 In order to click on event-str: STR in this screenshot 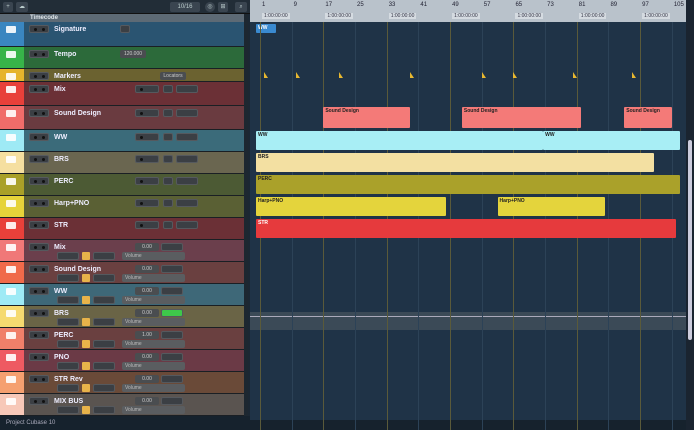, I will do `click(466, 228)`.